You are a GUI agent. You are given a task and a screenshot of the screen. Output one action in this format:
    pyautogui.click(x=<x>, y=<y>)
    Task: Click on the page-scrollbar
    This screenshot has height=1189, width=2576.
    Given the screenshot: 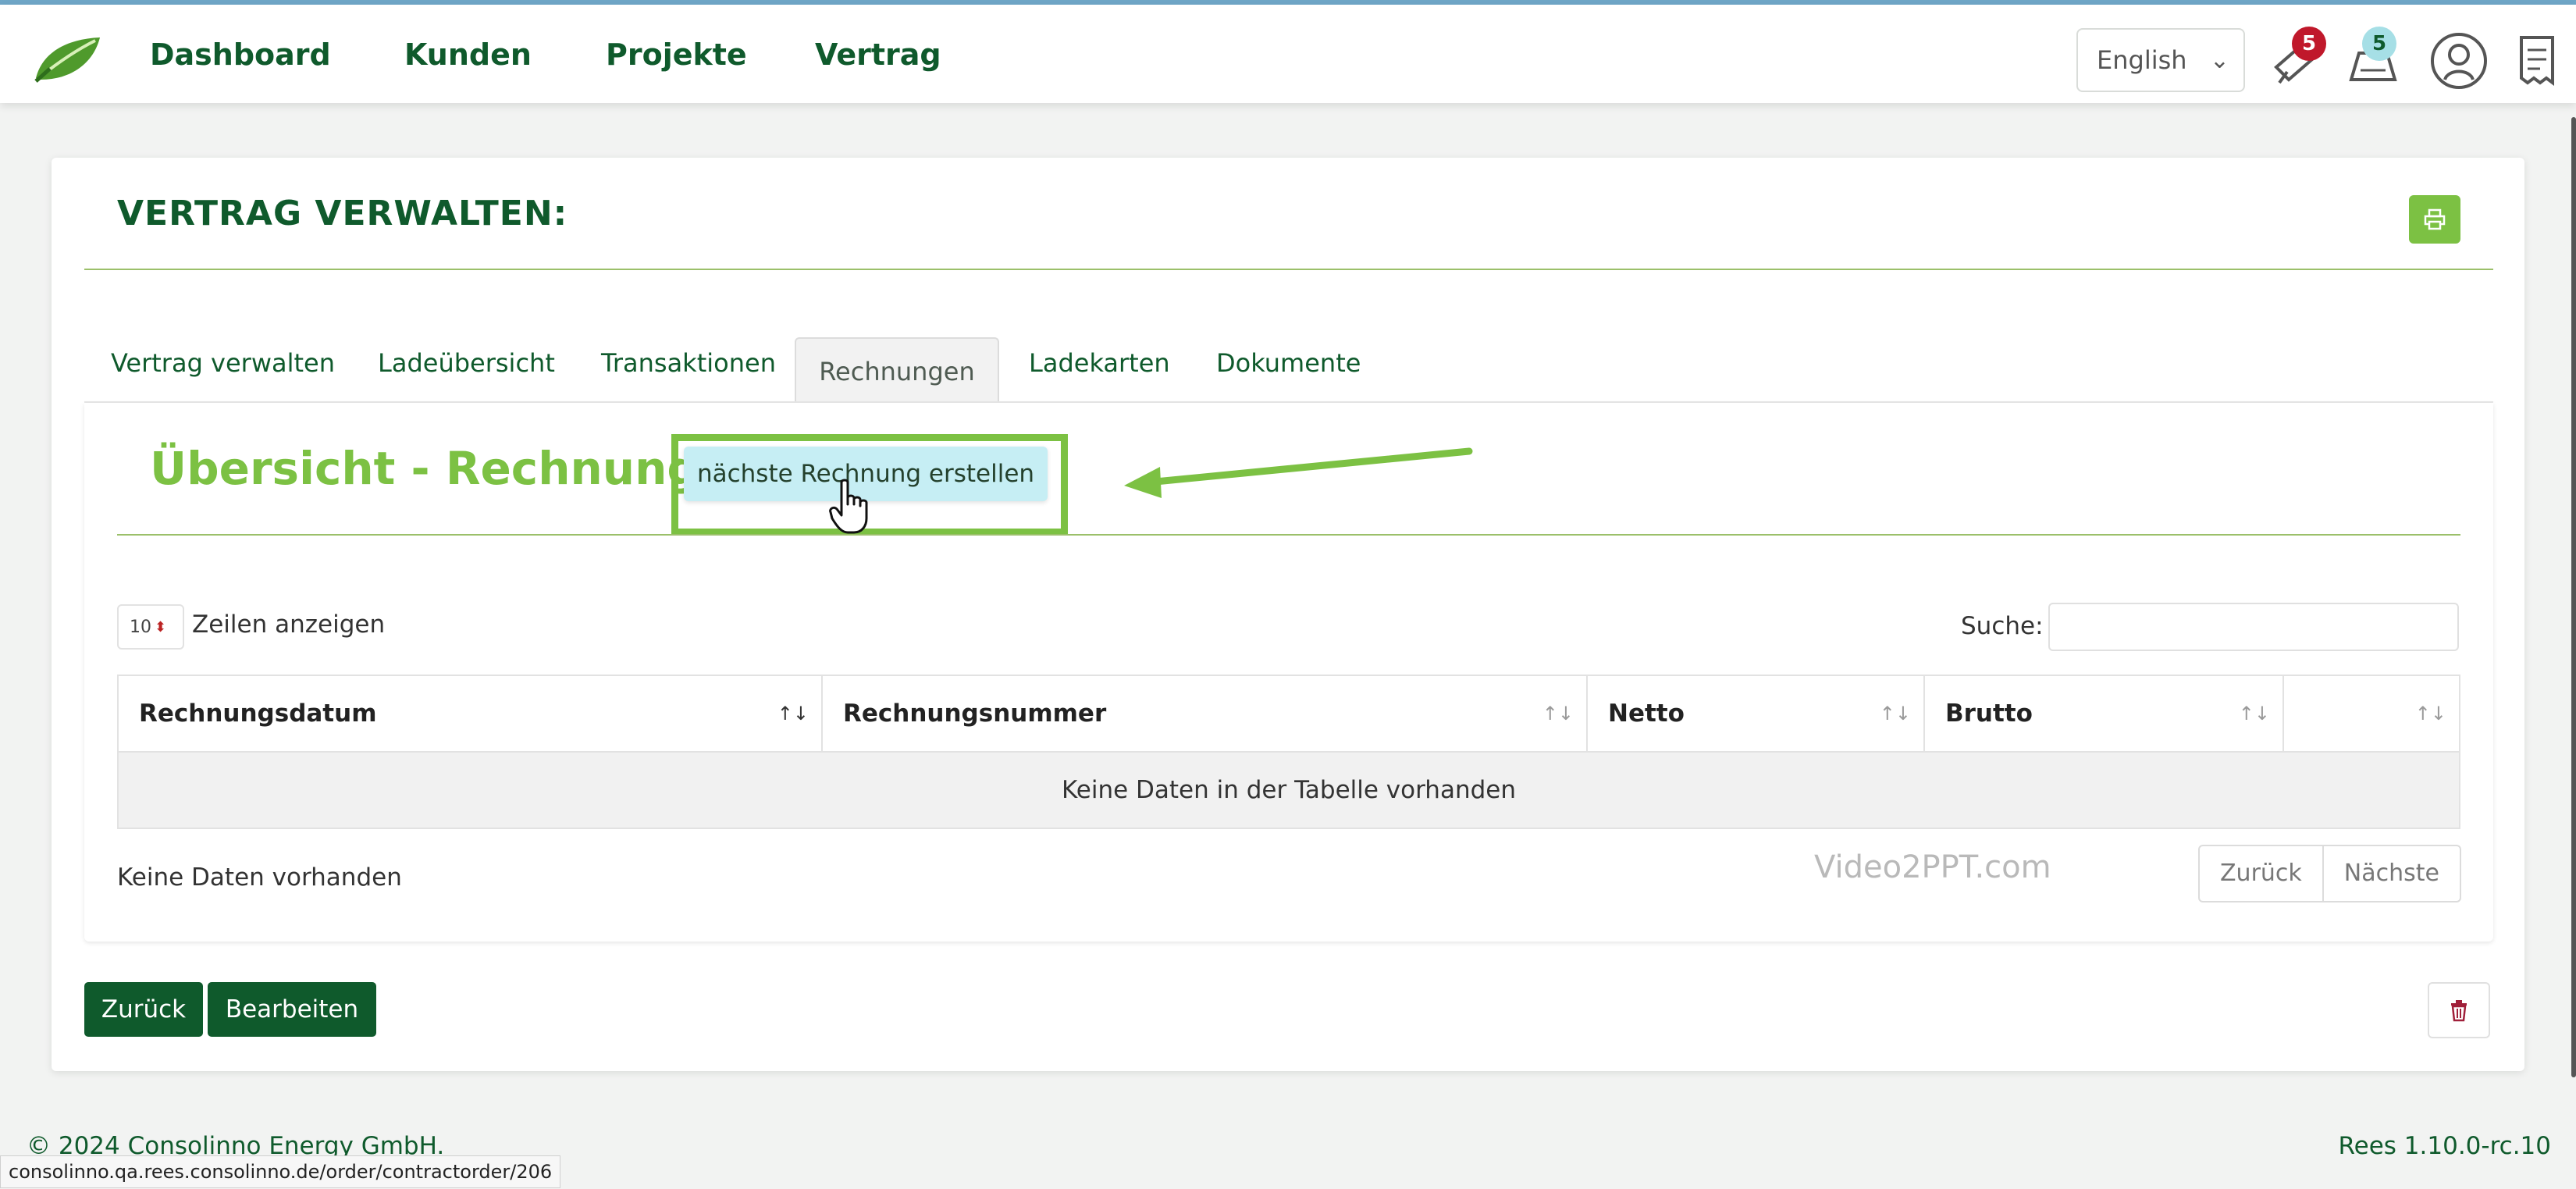 What is the action you would take?
    pyautogui.click(x=2573, y=597)
    